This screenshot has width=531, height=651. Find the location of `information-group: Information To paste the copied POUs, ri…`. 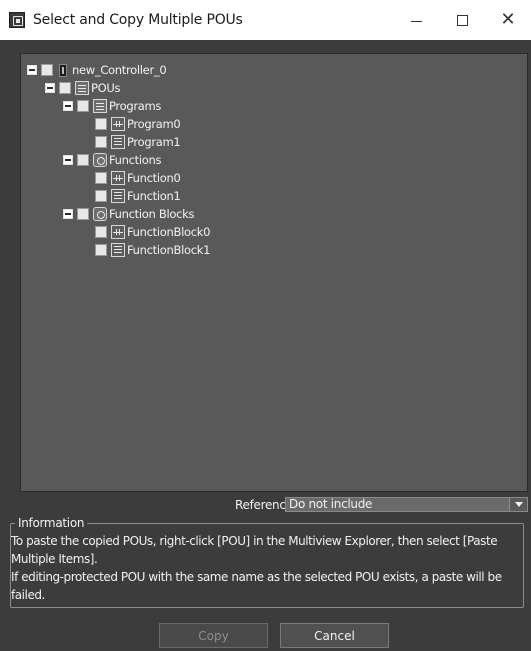

information-group: Information To paste the copied POUs, ri… is located at coordinates (267, 562).